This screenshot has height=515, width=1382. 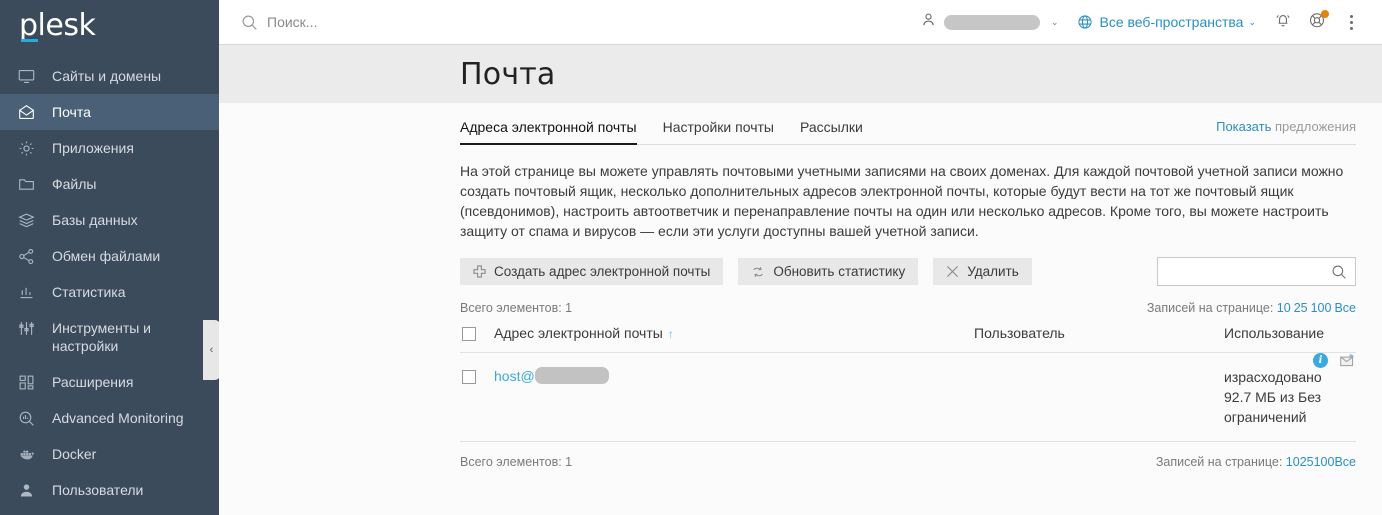 I want to click on create-email-address-button: Создать адрес электронной почты, so click(x=592, y=271).